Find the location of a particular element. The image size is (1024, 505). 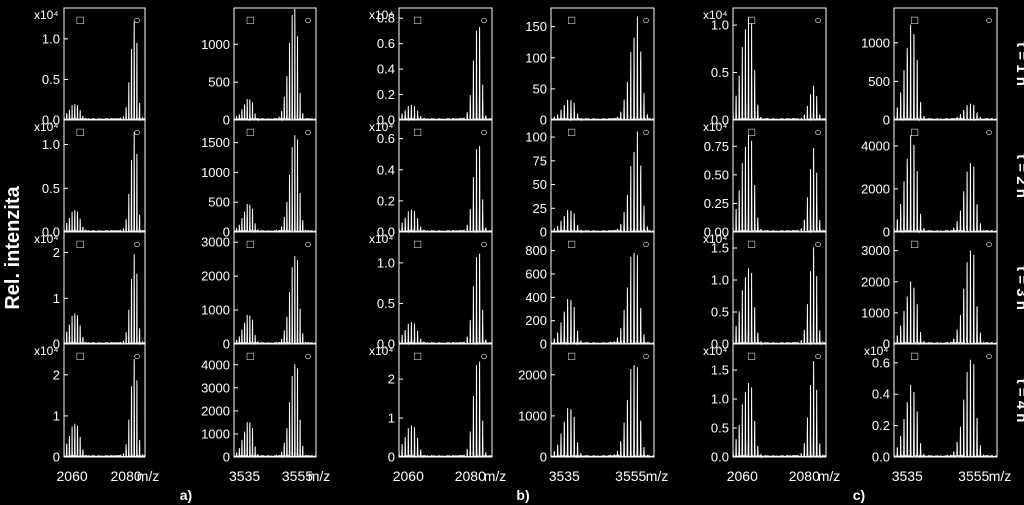

y-tick-label: 150 is located at coordinates (536, 26).